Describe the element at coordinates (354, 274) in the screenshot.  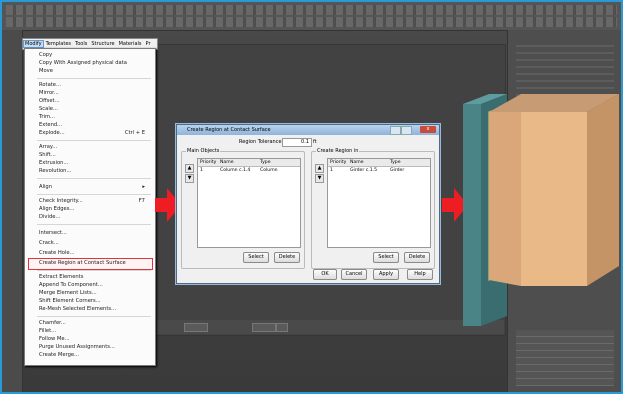
I see `cancel-button: Cancel` at that location.